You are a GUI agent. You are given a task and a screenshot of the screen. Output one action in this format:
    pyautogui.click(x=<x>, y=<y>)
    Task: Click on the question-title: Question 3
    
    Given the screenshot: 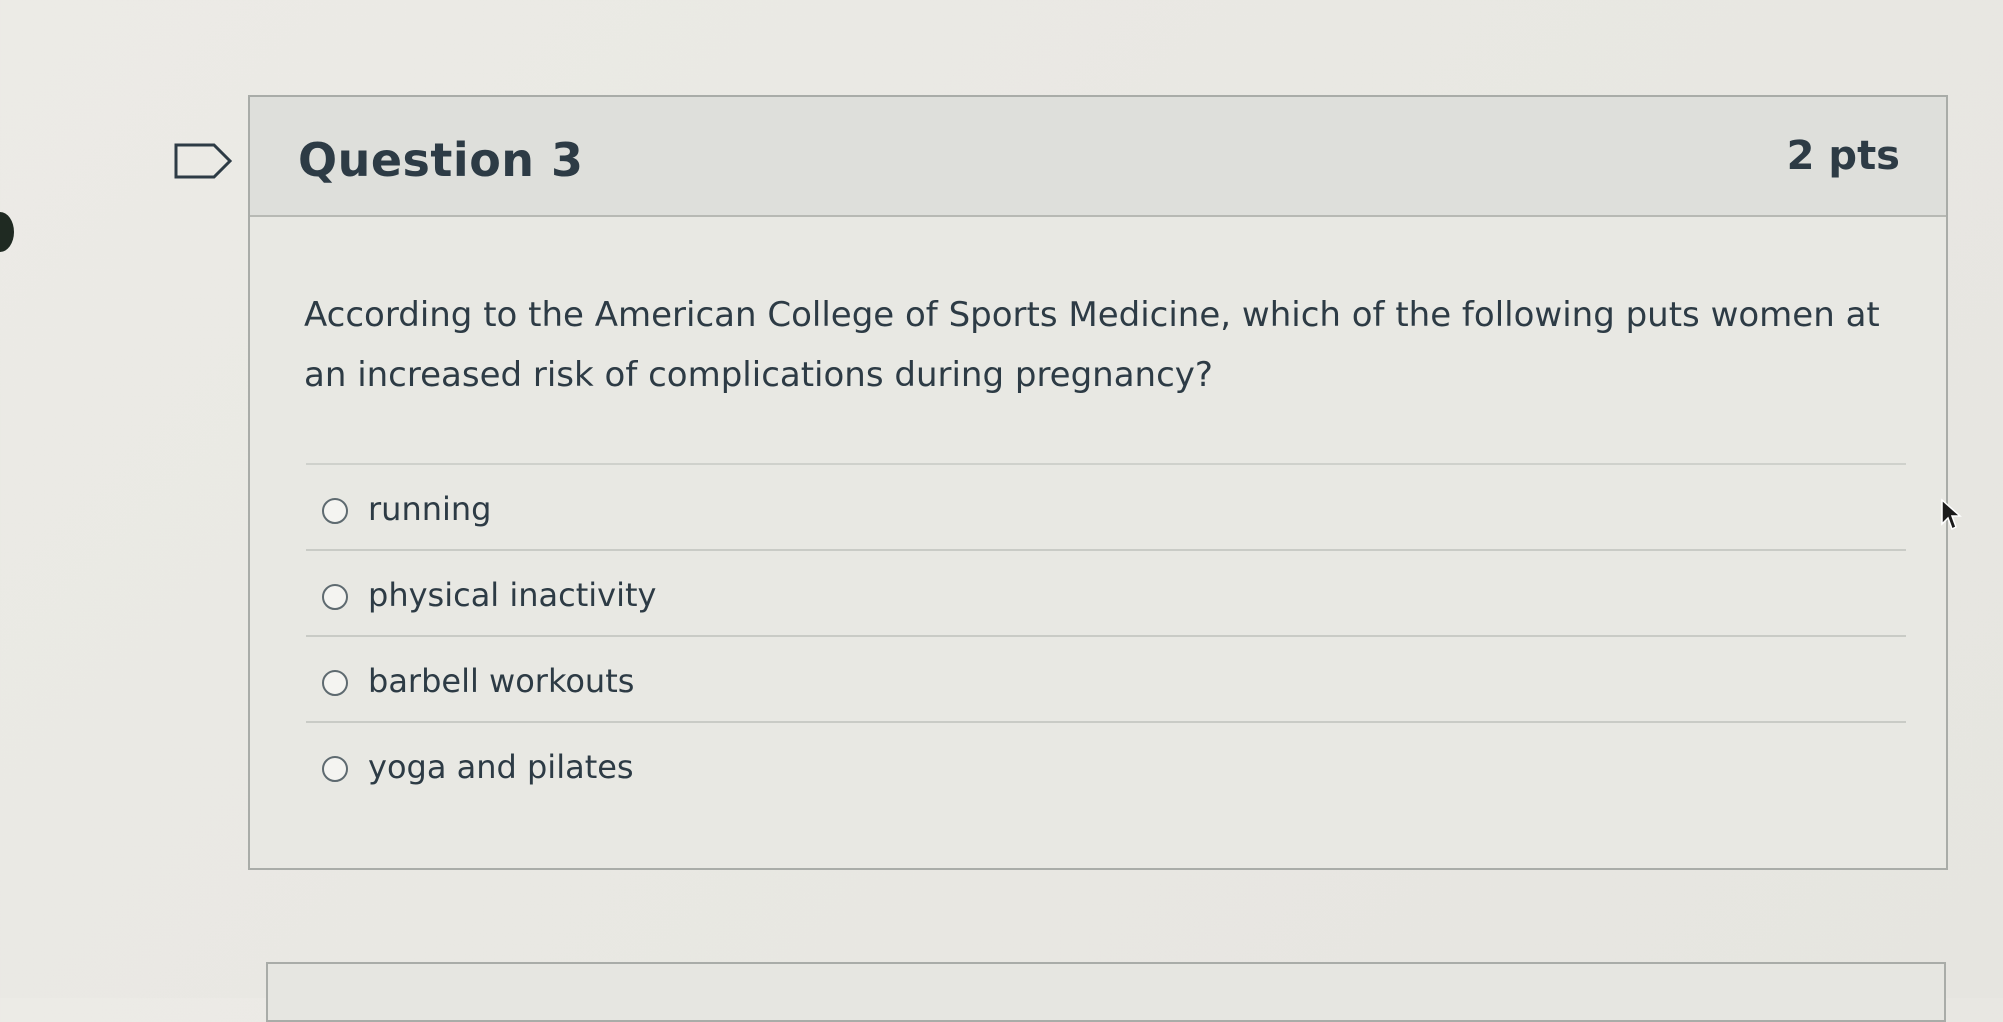 What is the action you would take?
    pyautogui.click(x=441, y=160)
    